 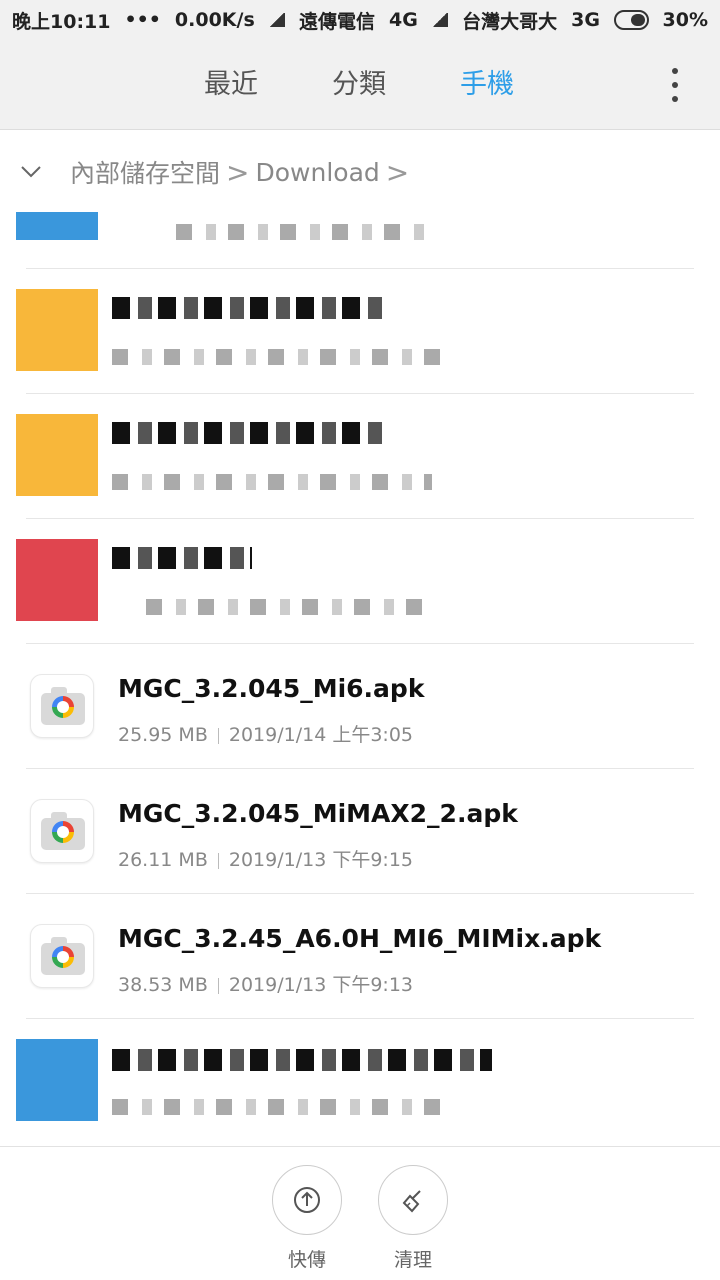 What do you see at coordinates (318, 813) in the screenshot?
I see `file-name: MGC_3.2.045_MiMAX2_2.apk` at bounding box center [318, 813].